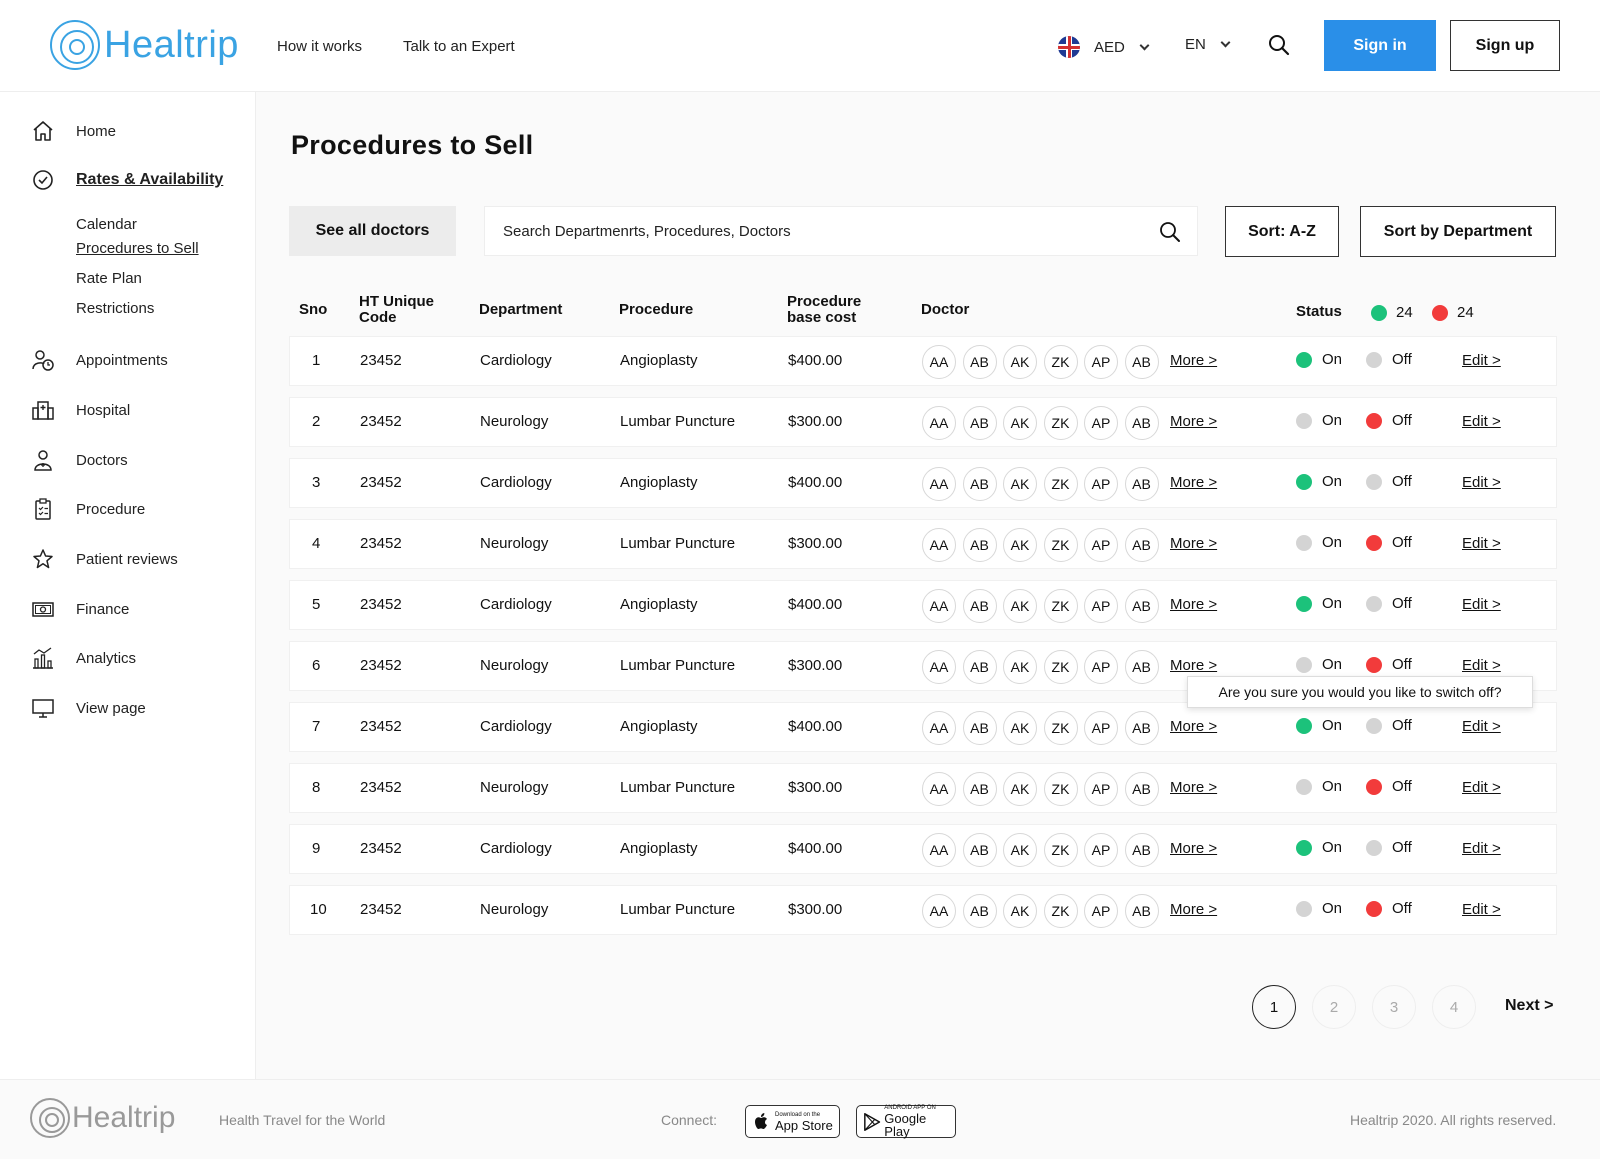 The width and height of the screenshot is (1600, 1159). I want to click on search-icon, so click(1279, 45).